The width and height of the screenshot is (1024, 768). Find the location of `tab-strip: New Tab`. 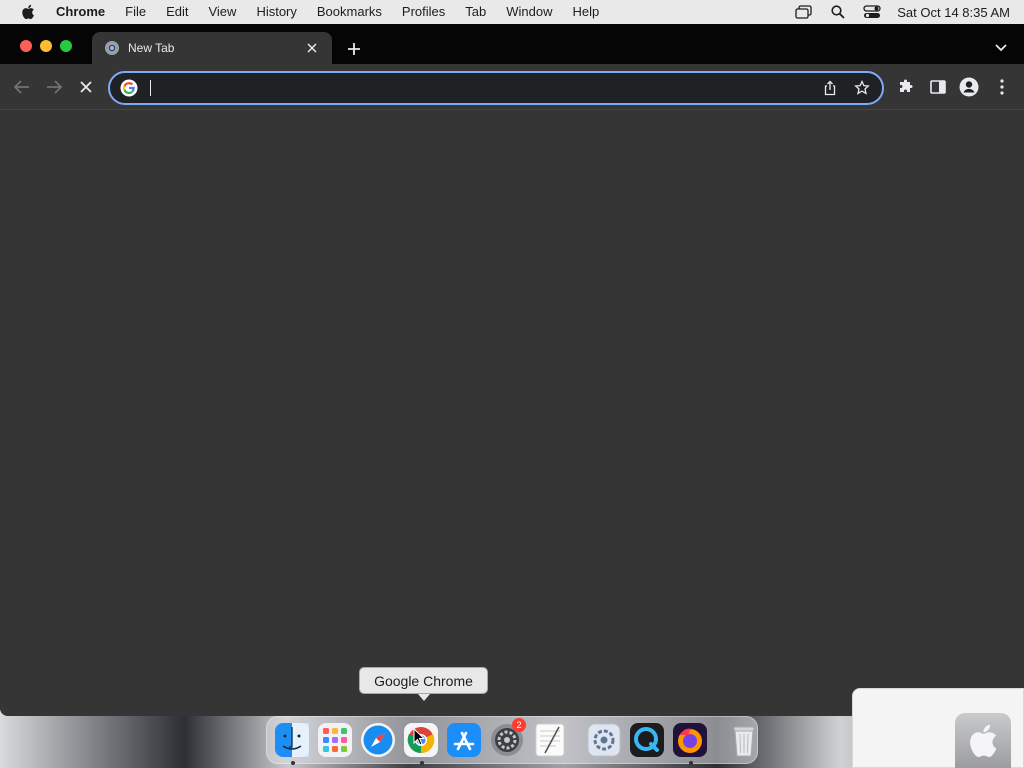

tab-strip: New Tab is located at coordinates (512, 44).